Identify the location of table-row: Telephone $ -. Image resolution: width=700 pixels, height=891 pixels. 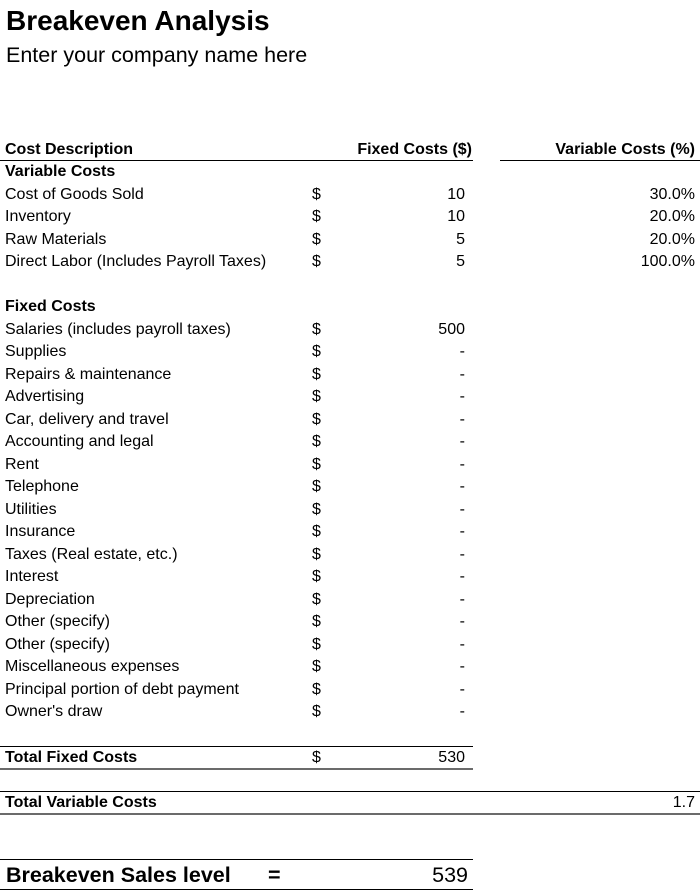
(350, 487).